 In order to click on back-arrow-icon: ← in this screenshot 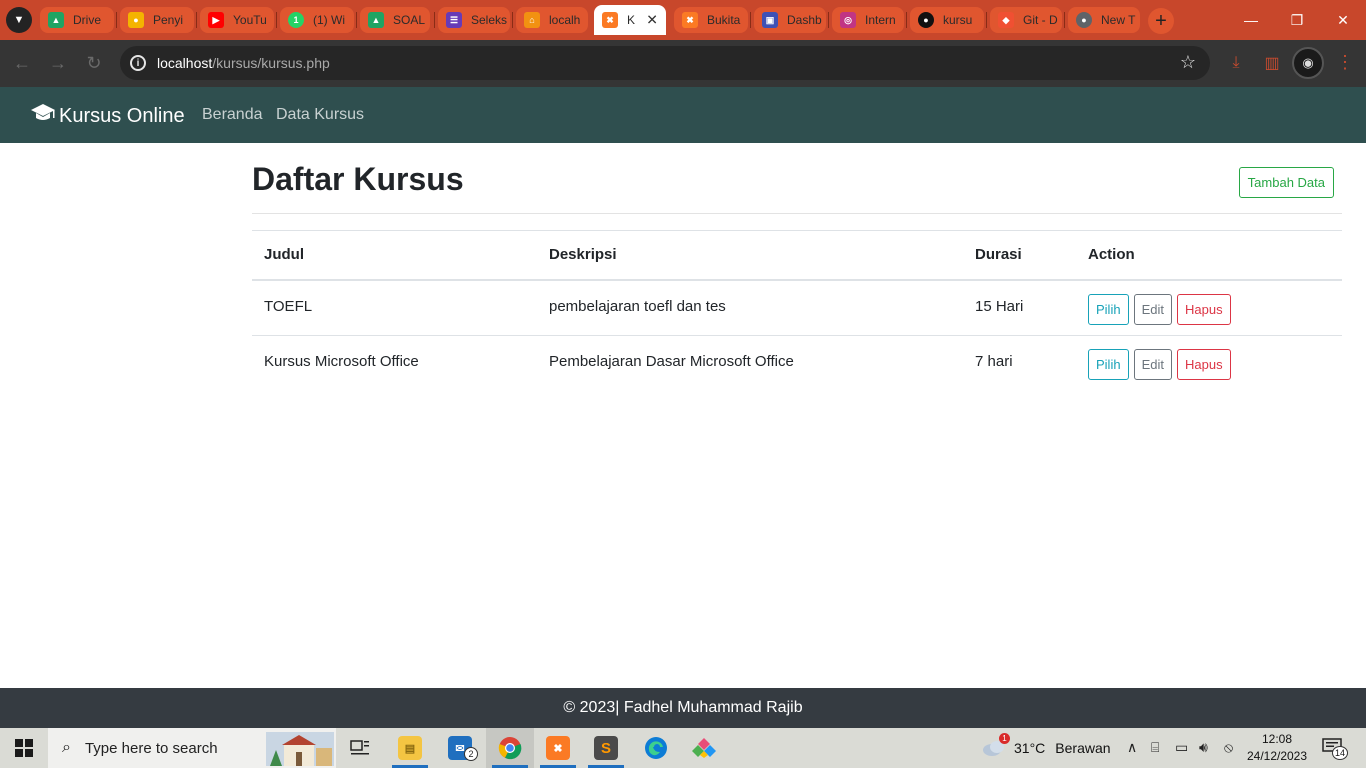, I will do `click(22, 63)`.